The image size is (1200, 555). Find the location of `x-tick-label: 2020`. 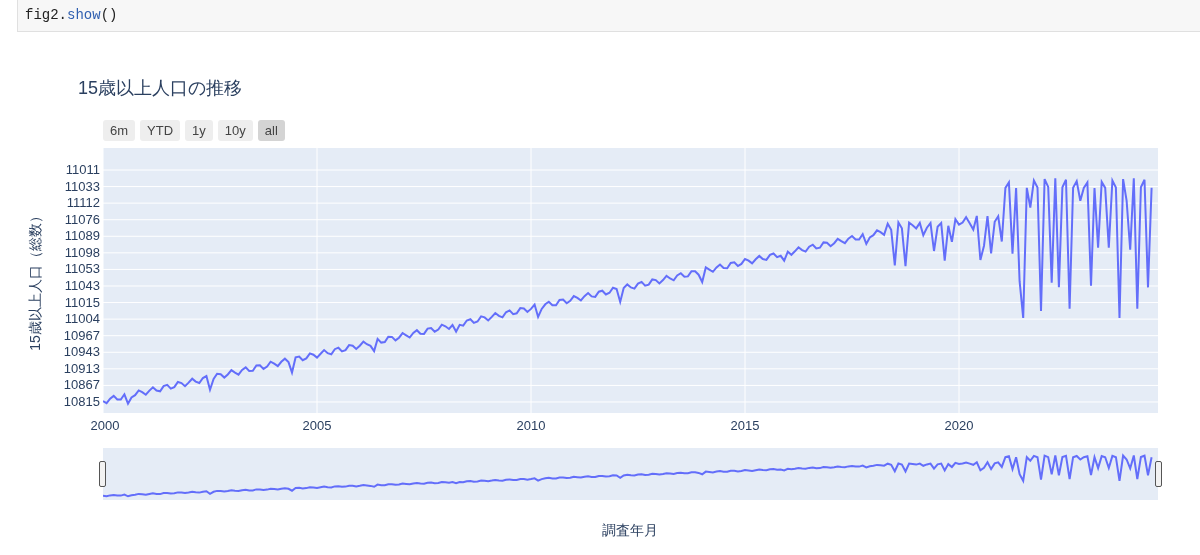

x-tick-label: 2020 is located at coordinates (959, 426).